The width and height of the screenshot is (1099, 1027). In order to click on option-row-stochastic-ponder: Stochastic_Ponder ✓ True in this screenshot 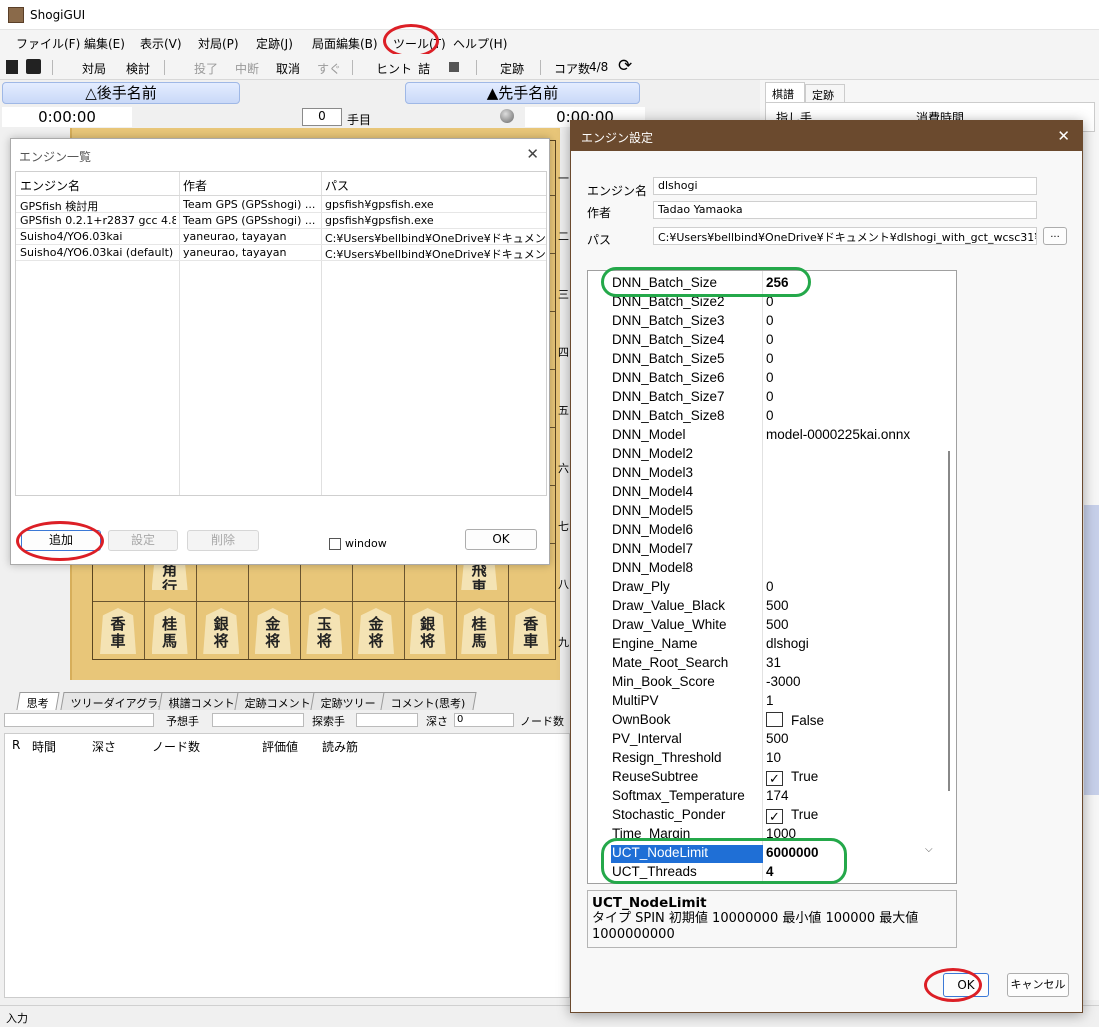, I will do `click(772, 815)`.